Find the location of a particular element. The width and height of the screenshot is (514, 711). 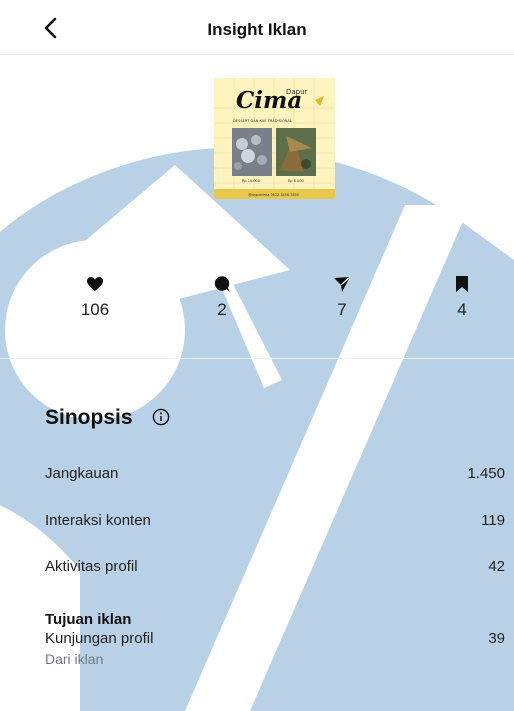

stat-saves: 4 is located at coordinates (462, 304).